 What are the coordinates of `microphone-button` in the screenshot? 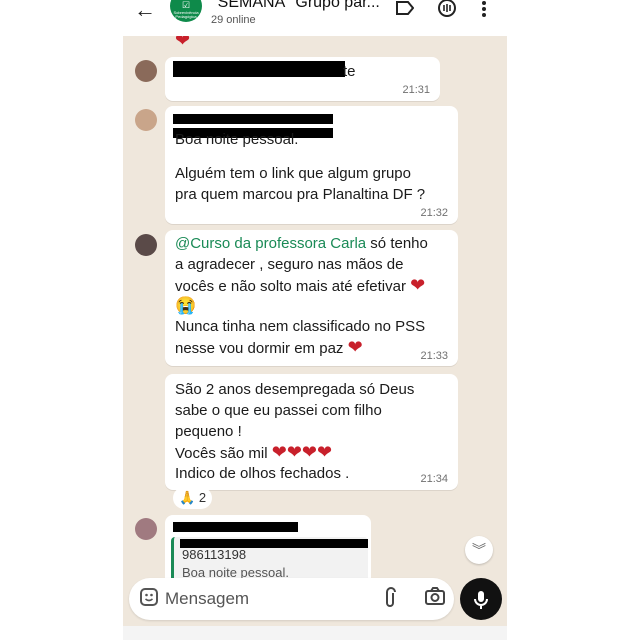 It's located at (481, 599).